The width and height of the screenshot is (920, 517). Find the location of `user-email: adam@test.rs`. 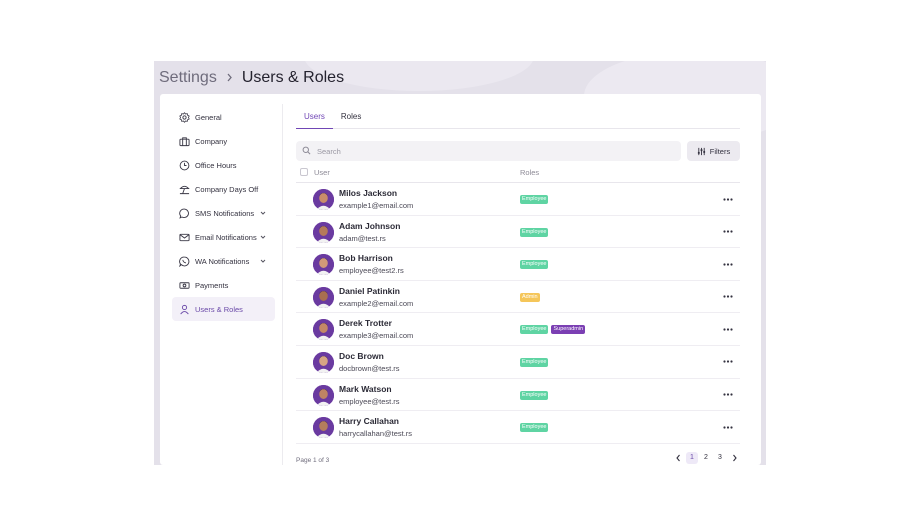

user-email: adam@test.rs is located at coordinates (362, 238).